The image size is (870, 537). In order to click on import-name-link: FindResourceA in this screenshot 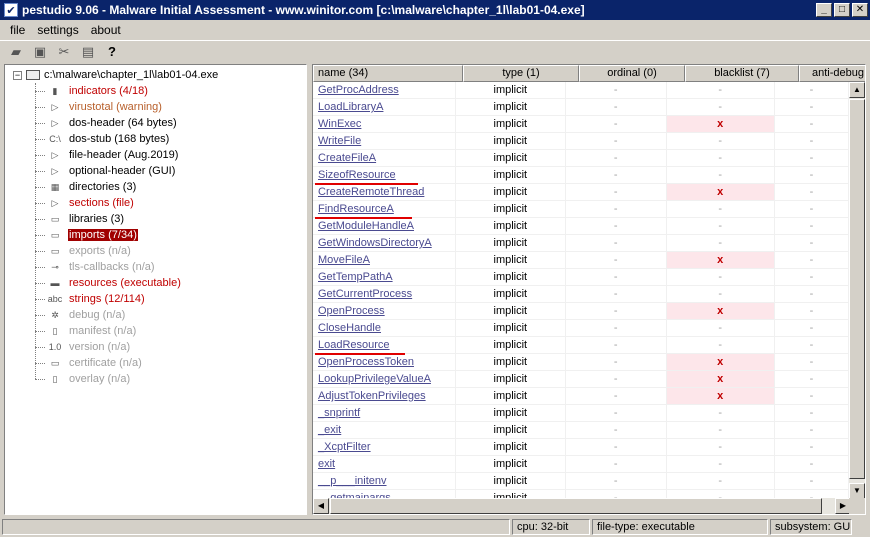, I will do `click(384, 209)`.